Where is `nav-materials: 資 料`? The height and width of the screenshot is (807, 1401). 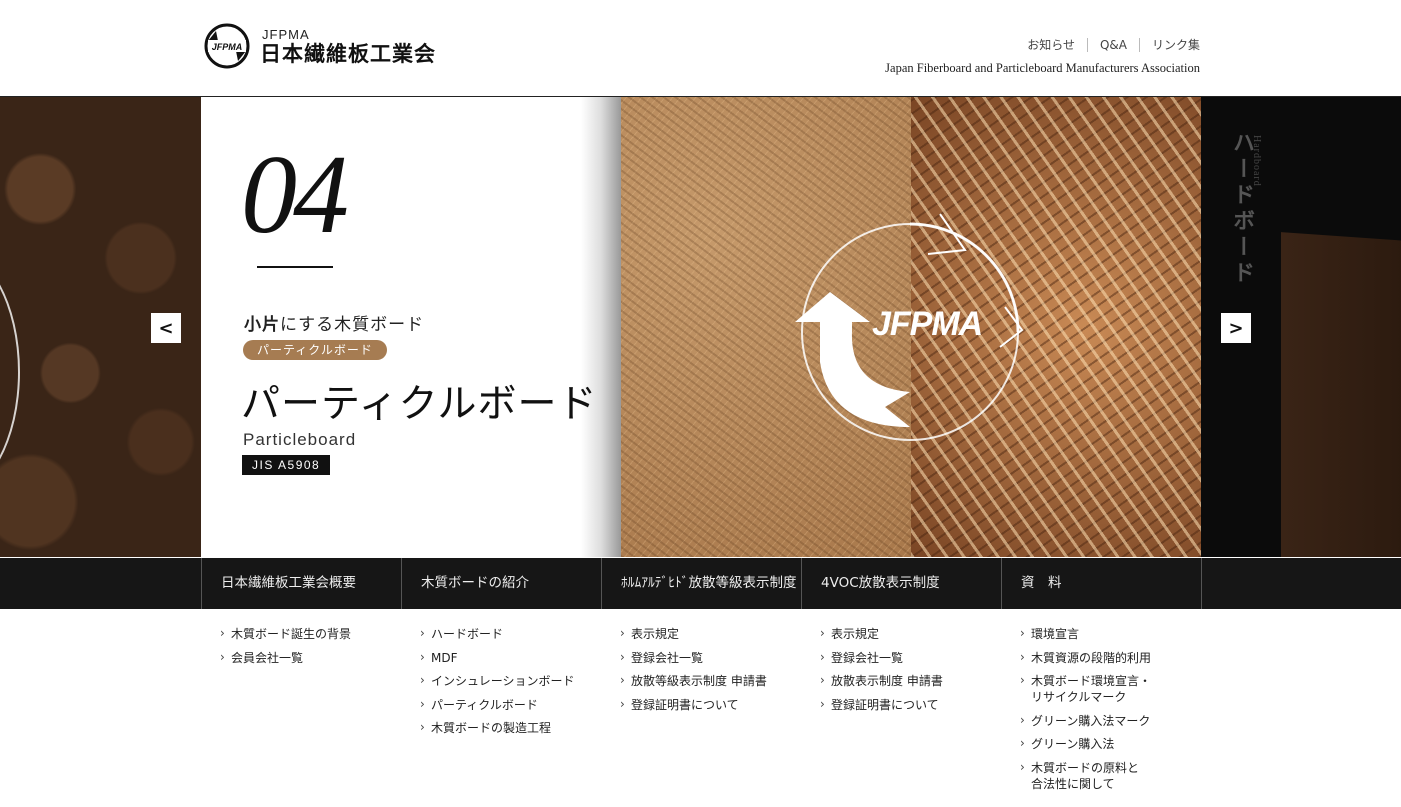
nav-materials: 資 料 is located at coordinates (1102, 583).